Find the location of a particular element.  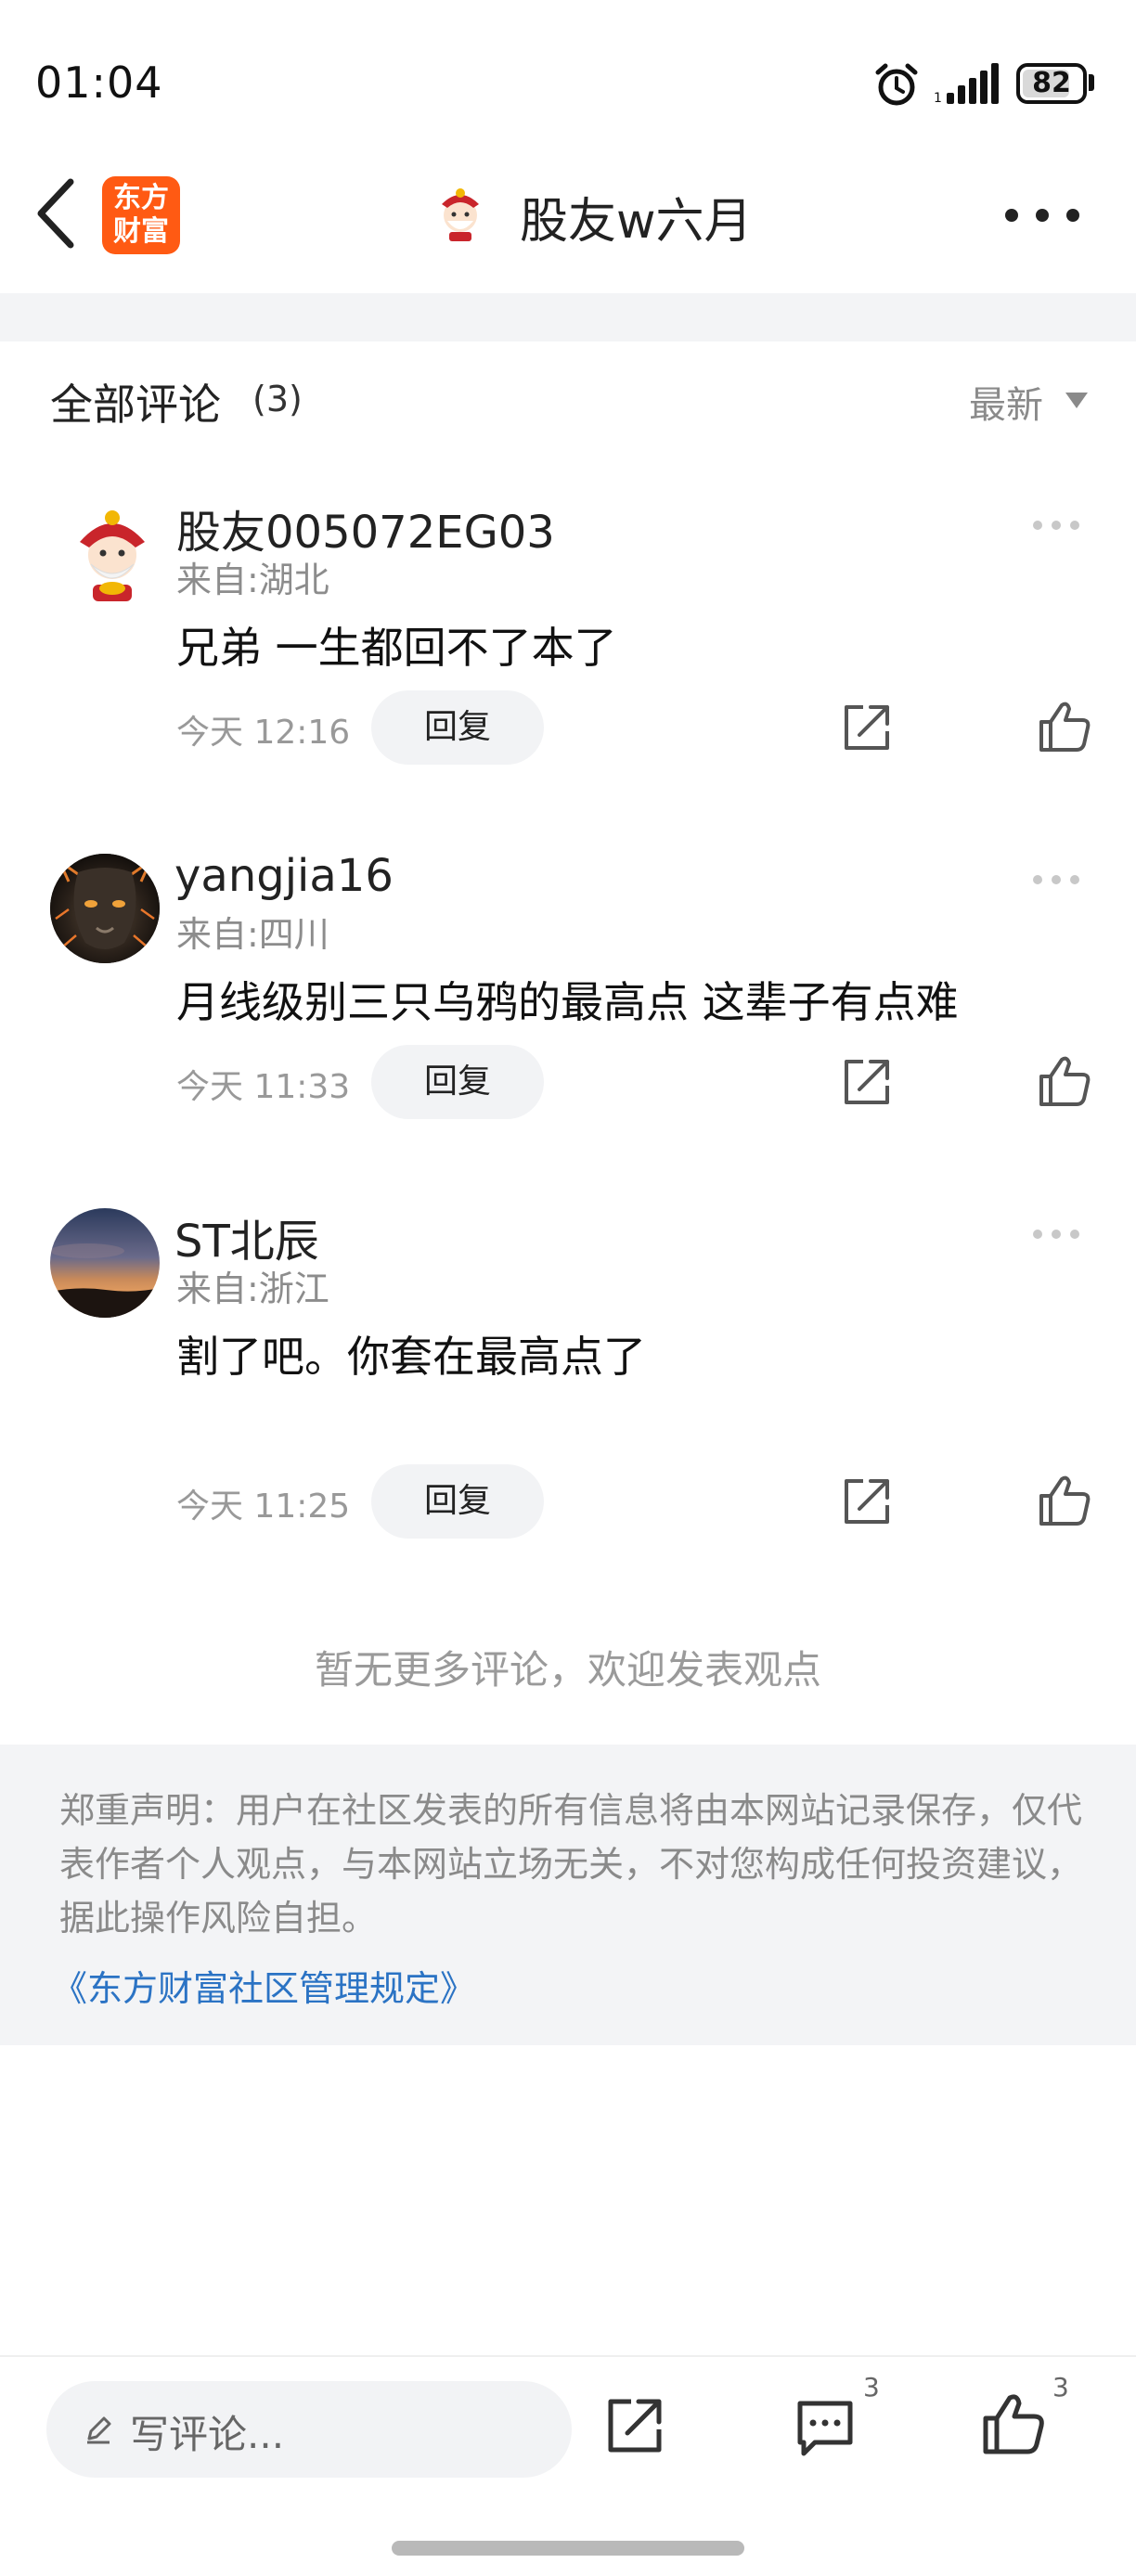

god-of-wealth-icon is located at coordinates (112, 554).